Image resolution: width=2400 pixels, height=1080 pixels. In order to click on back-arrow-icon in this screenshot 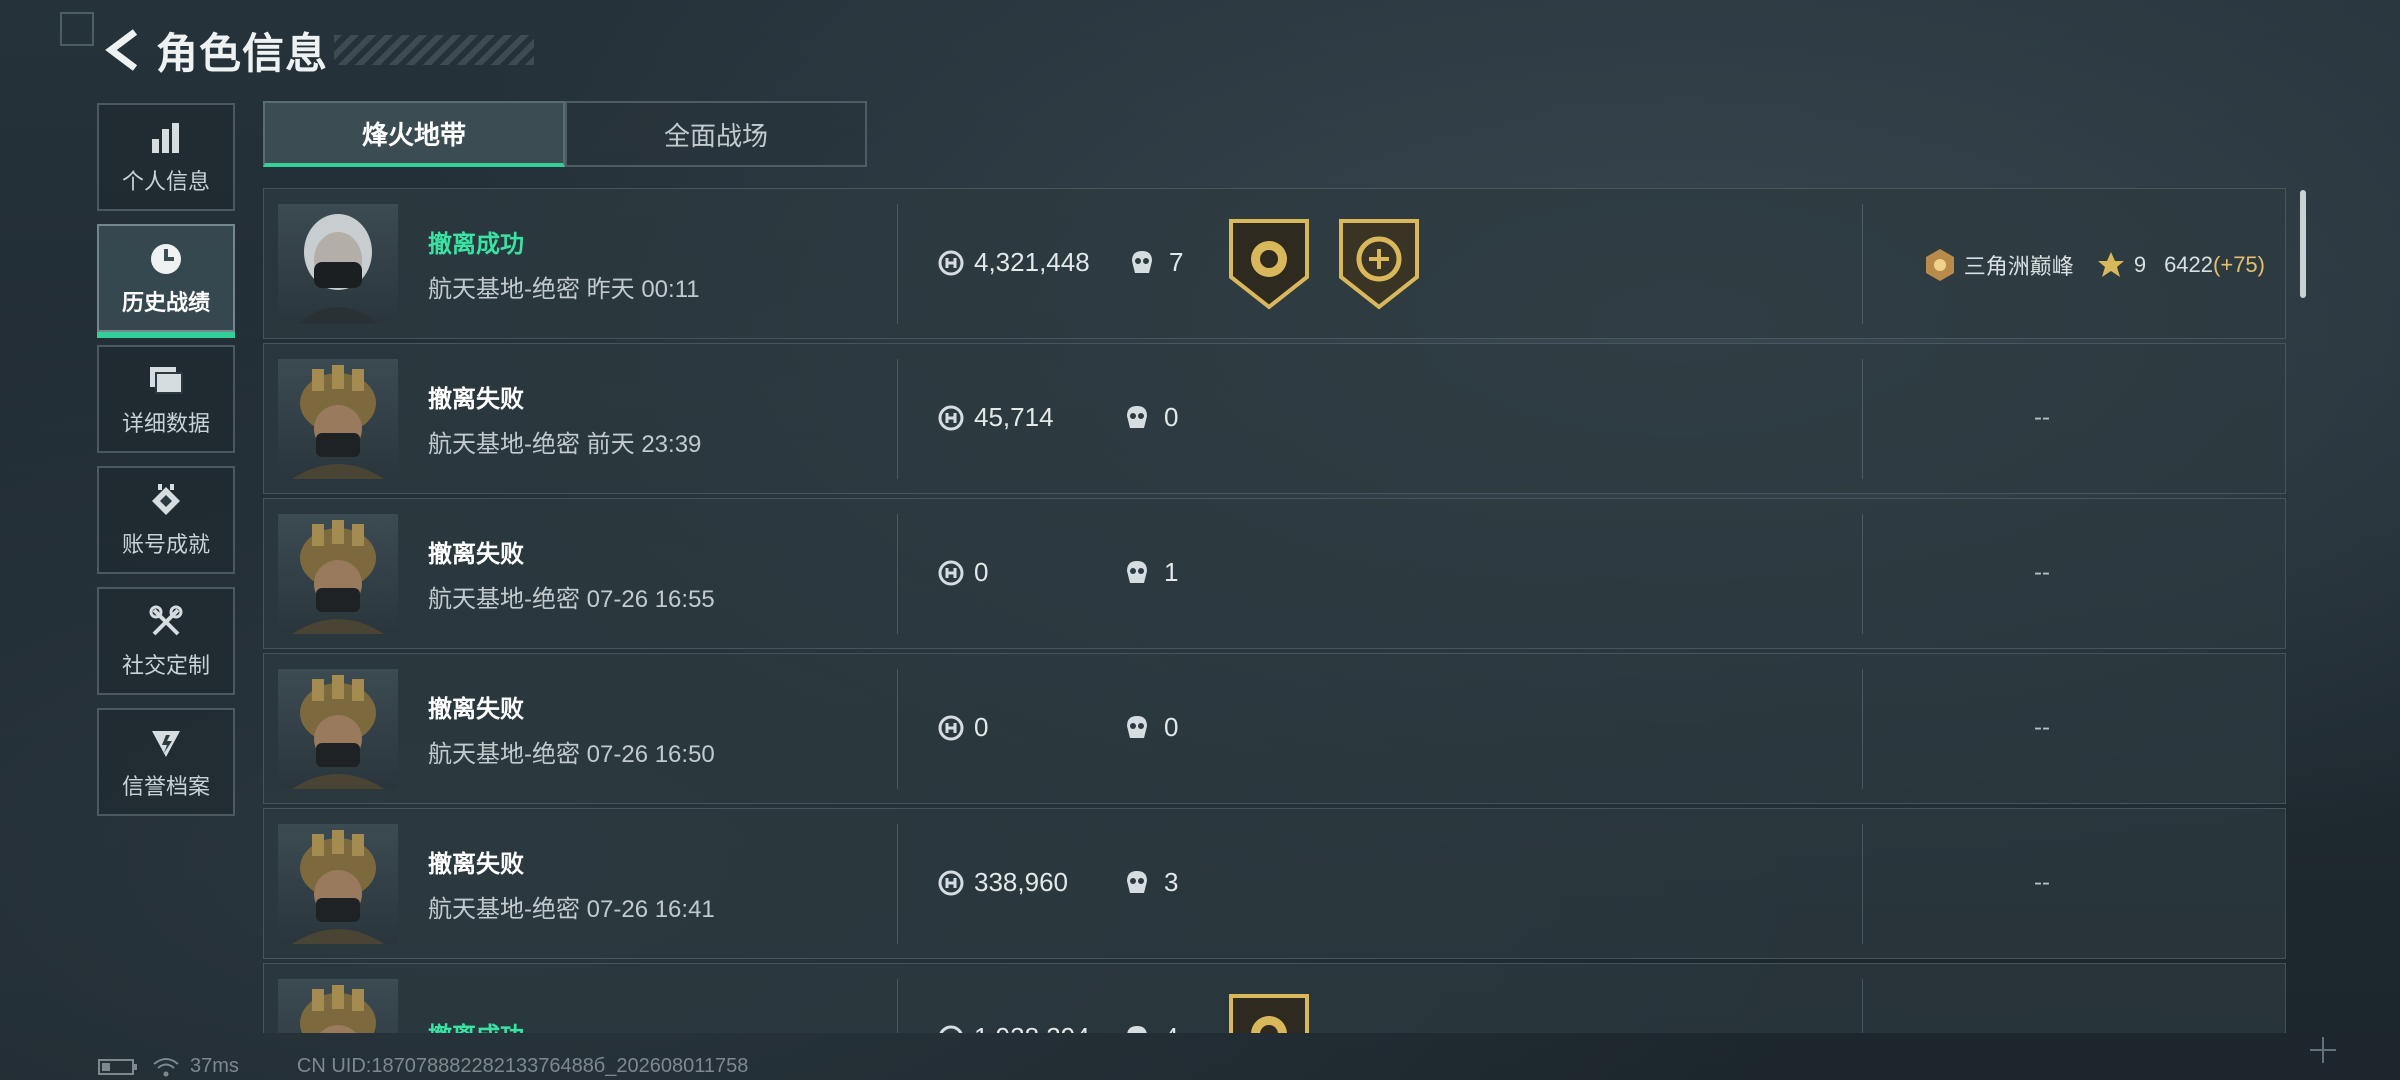, I will do `click(121, 50)`.